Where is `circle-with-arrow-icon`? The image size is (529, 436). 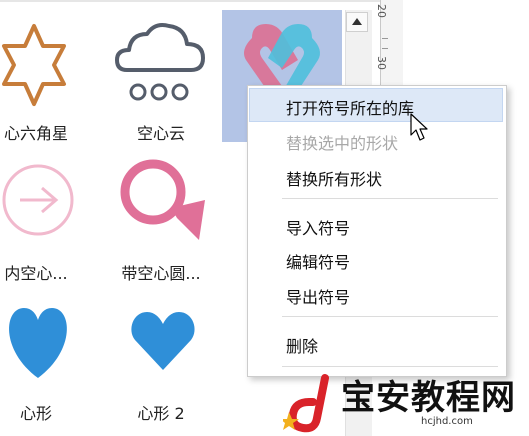 circle-with-arrow-icon is located at coordinates (162, 199).